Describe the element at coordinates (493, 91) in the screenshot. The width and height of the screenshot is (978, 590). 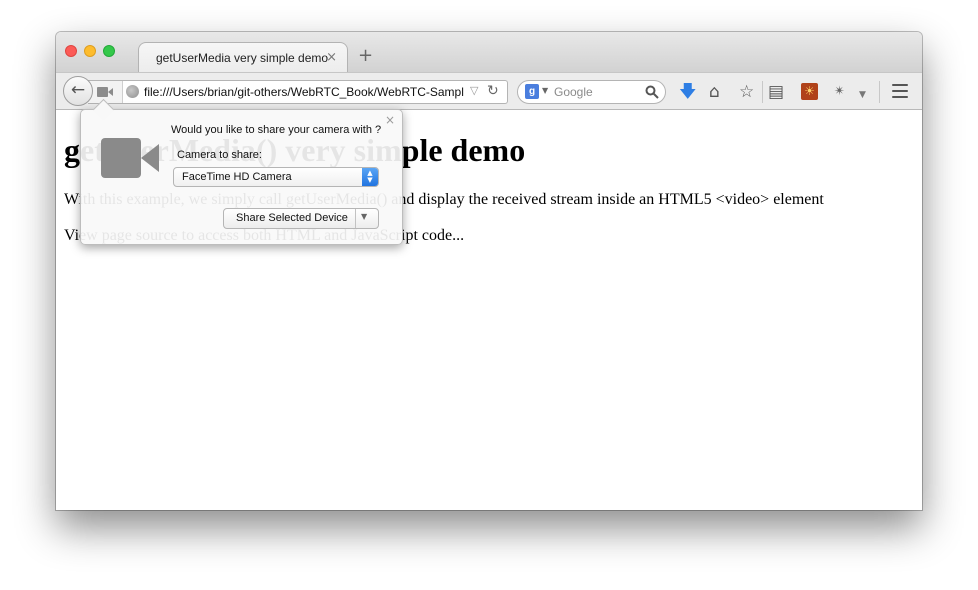
I see `reload-icon: ↻` at that location.